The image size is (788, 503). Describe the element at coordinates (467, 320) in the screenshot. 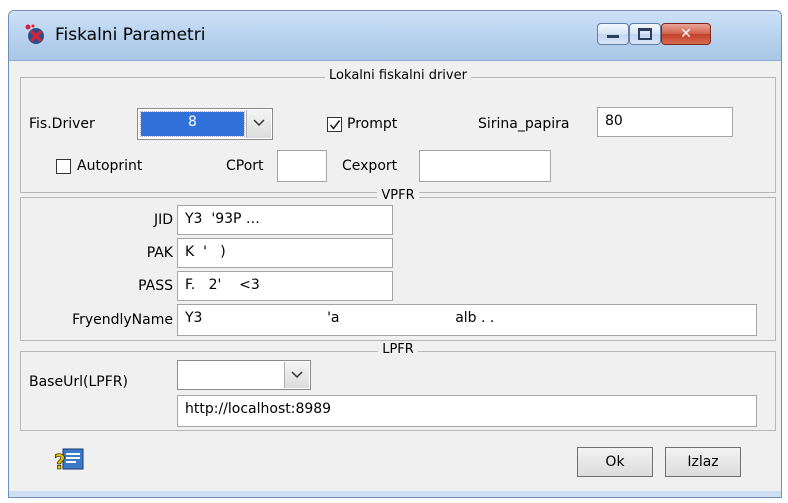

I see `friendly-name-input: Y3 'a alb . .` at that location.